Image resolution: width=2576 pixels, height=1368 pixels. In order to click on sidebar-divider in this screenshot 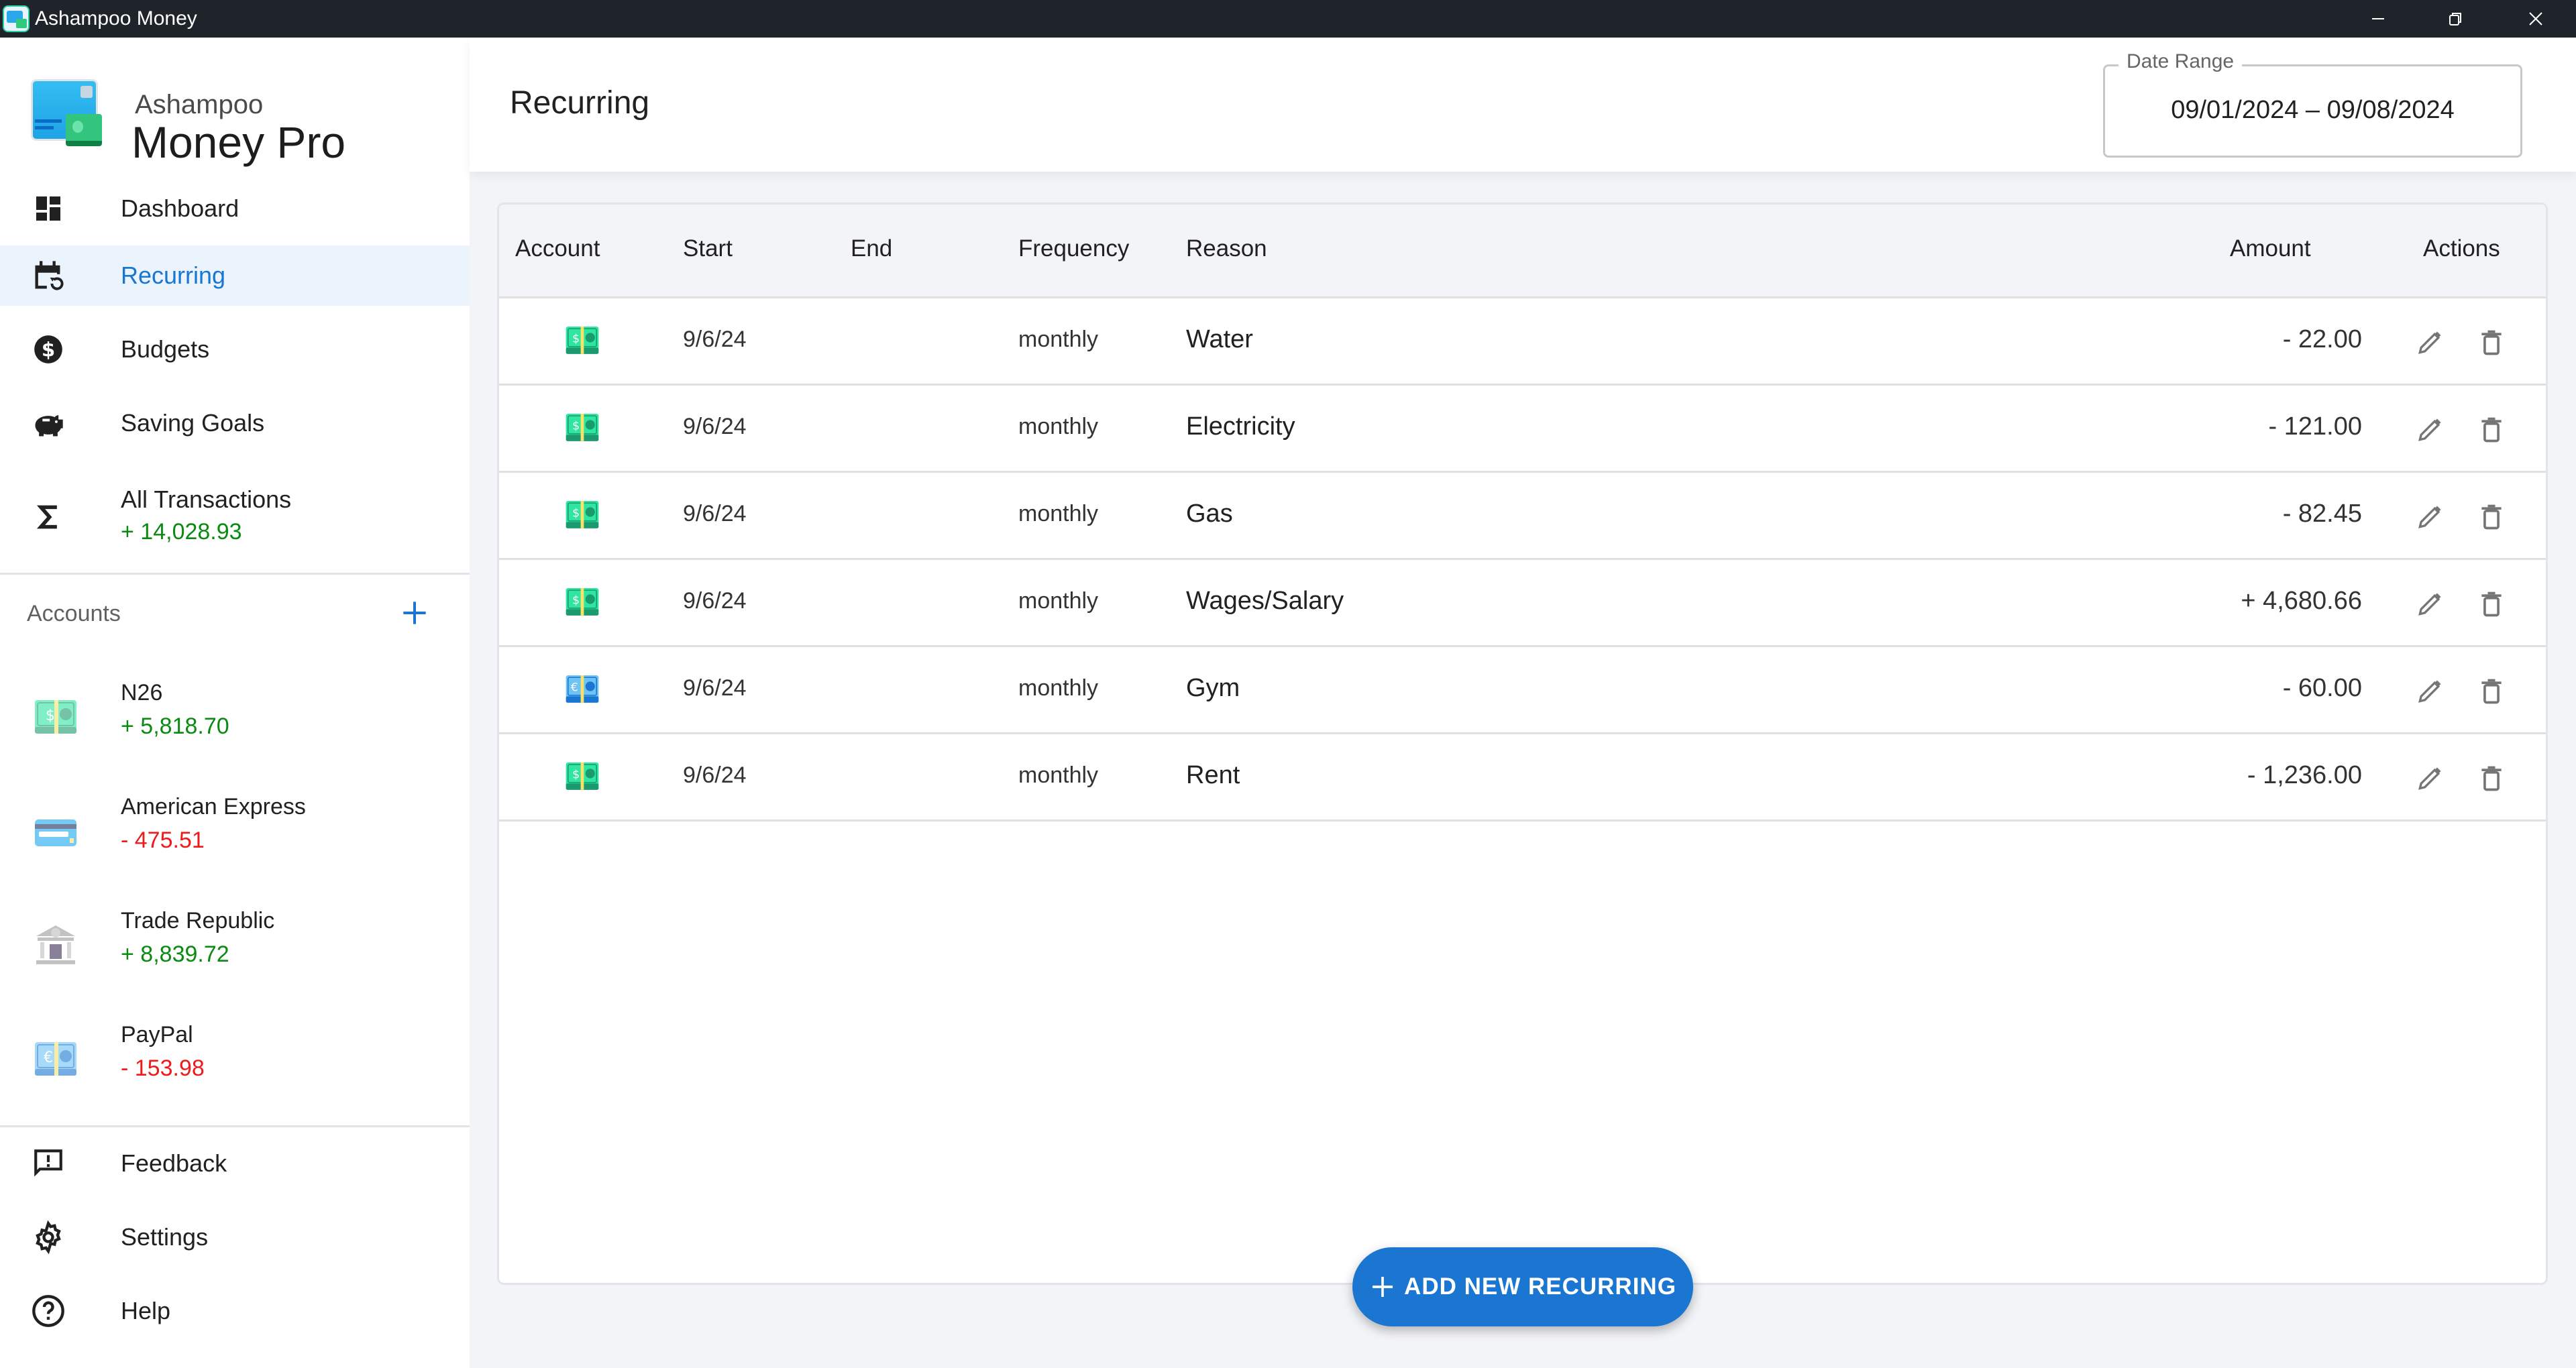, I will do `click(235, 1126)`.